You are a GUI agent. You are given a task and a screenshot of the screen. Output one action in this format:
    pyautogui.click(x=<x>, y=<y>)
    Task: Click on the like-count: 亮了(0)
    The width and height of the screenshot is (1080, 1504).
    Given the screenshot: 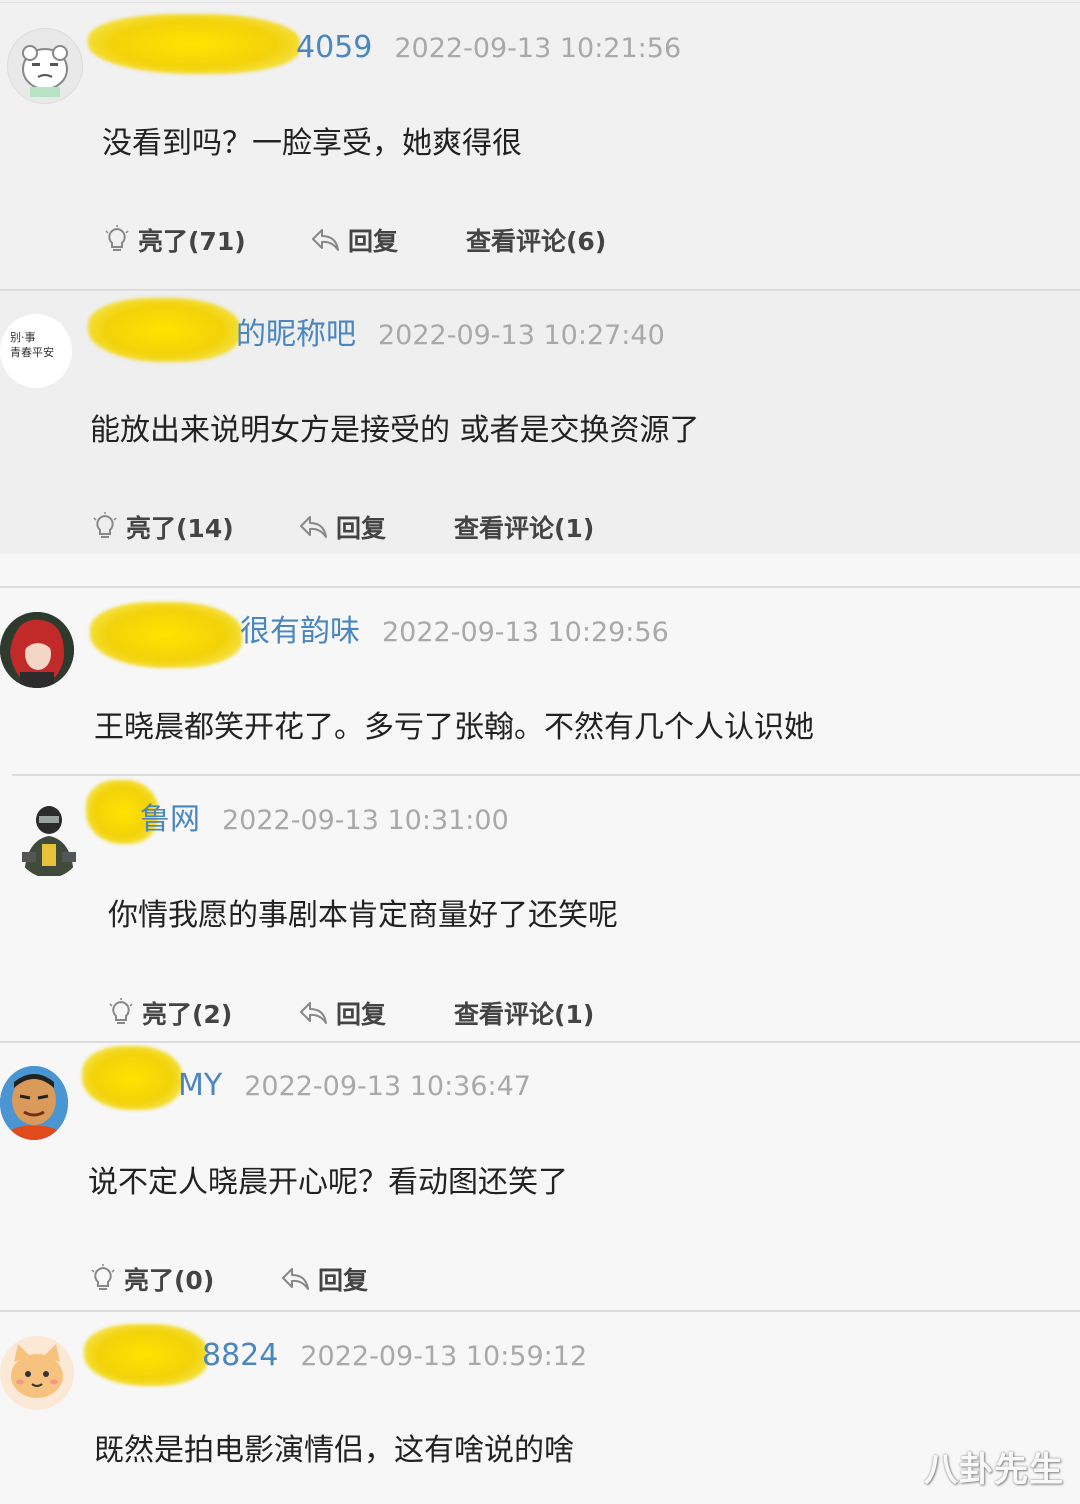 What is the action you would take?
    pyautogui.click(x=169, y=1280)
    